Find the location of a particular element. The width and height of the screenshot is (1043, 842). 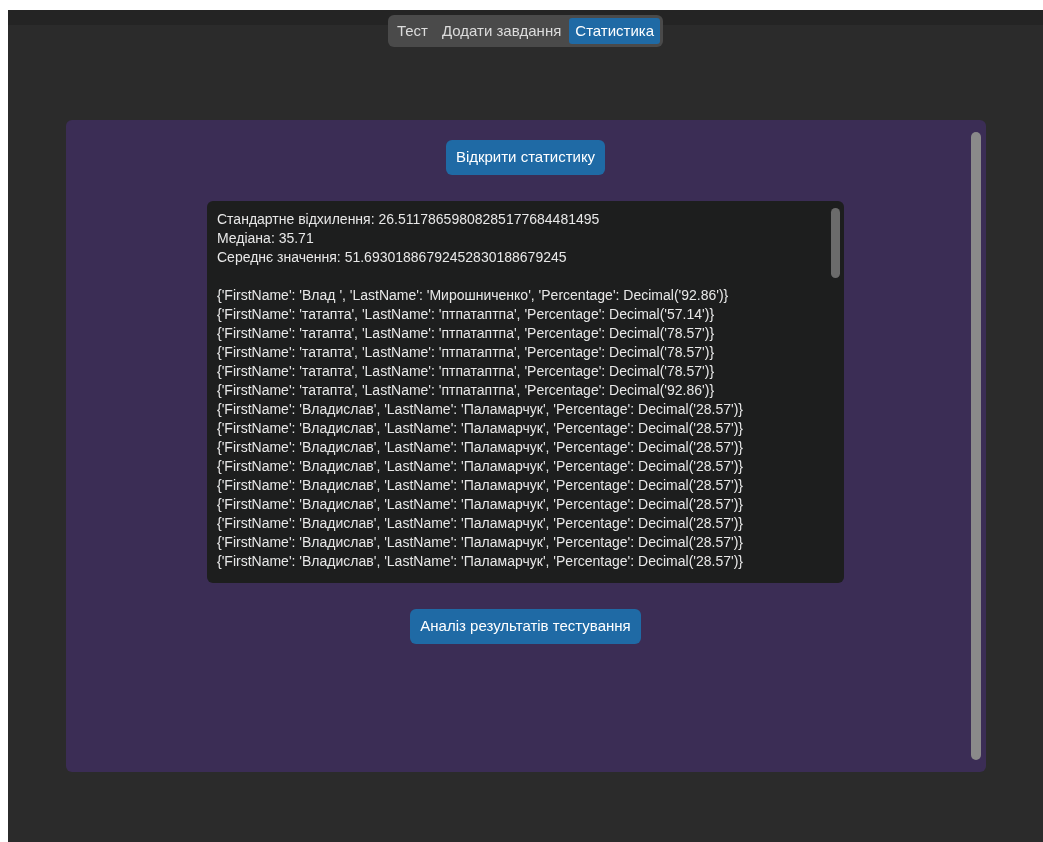

tab: Тест is located at coordinates (412, 31).